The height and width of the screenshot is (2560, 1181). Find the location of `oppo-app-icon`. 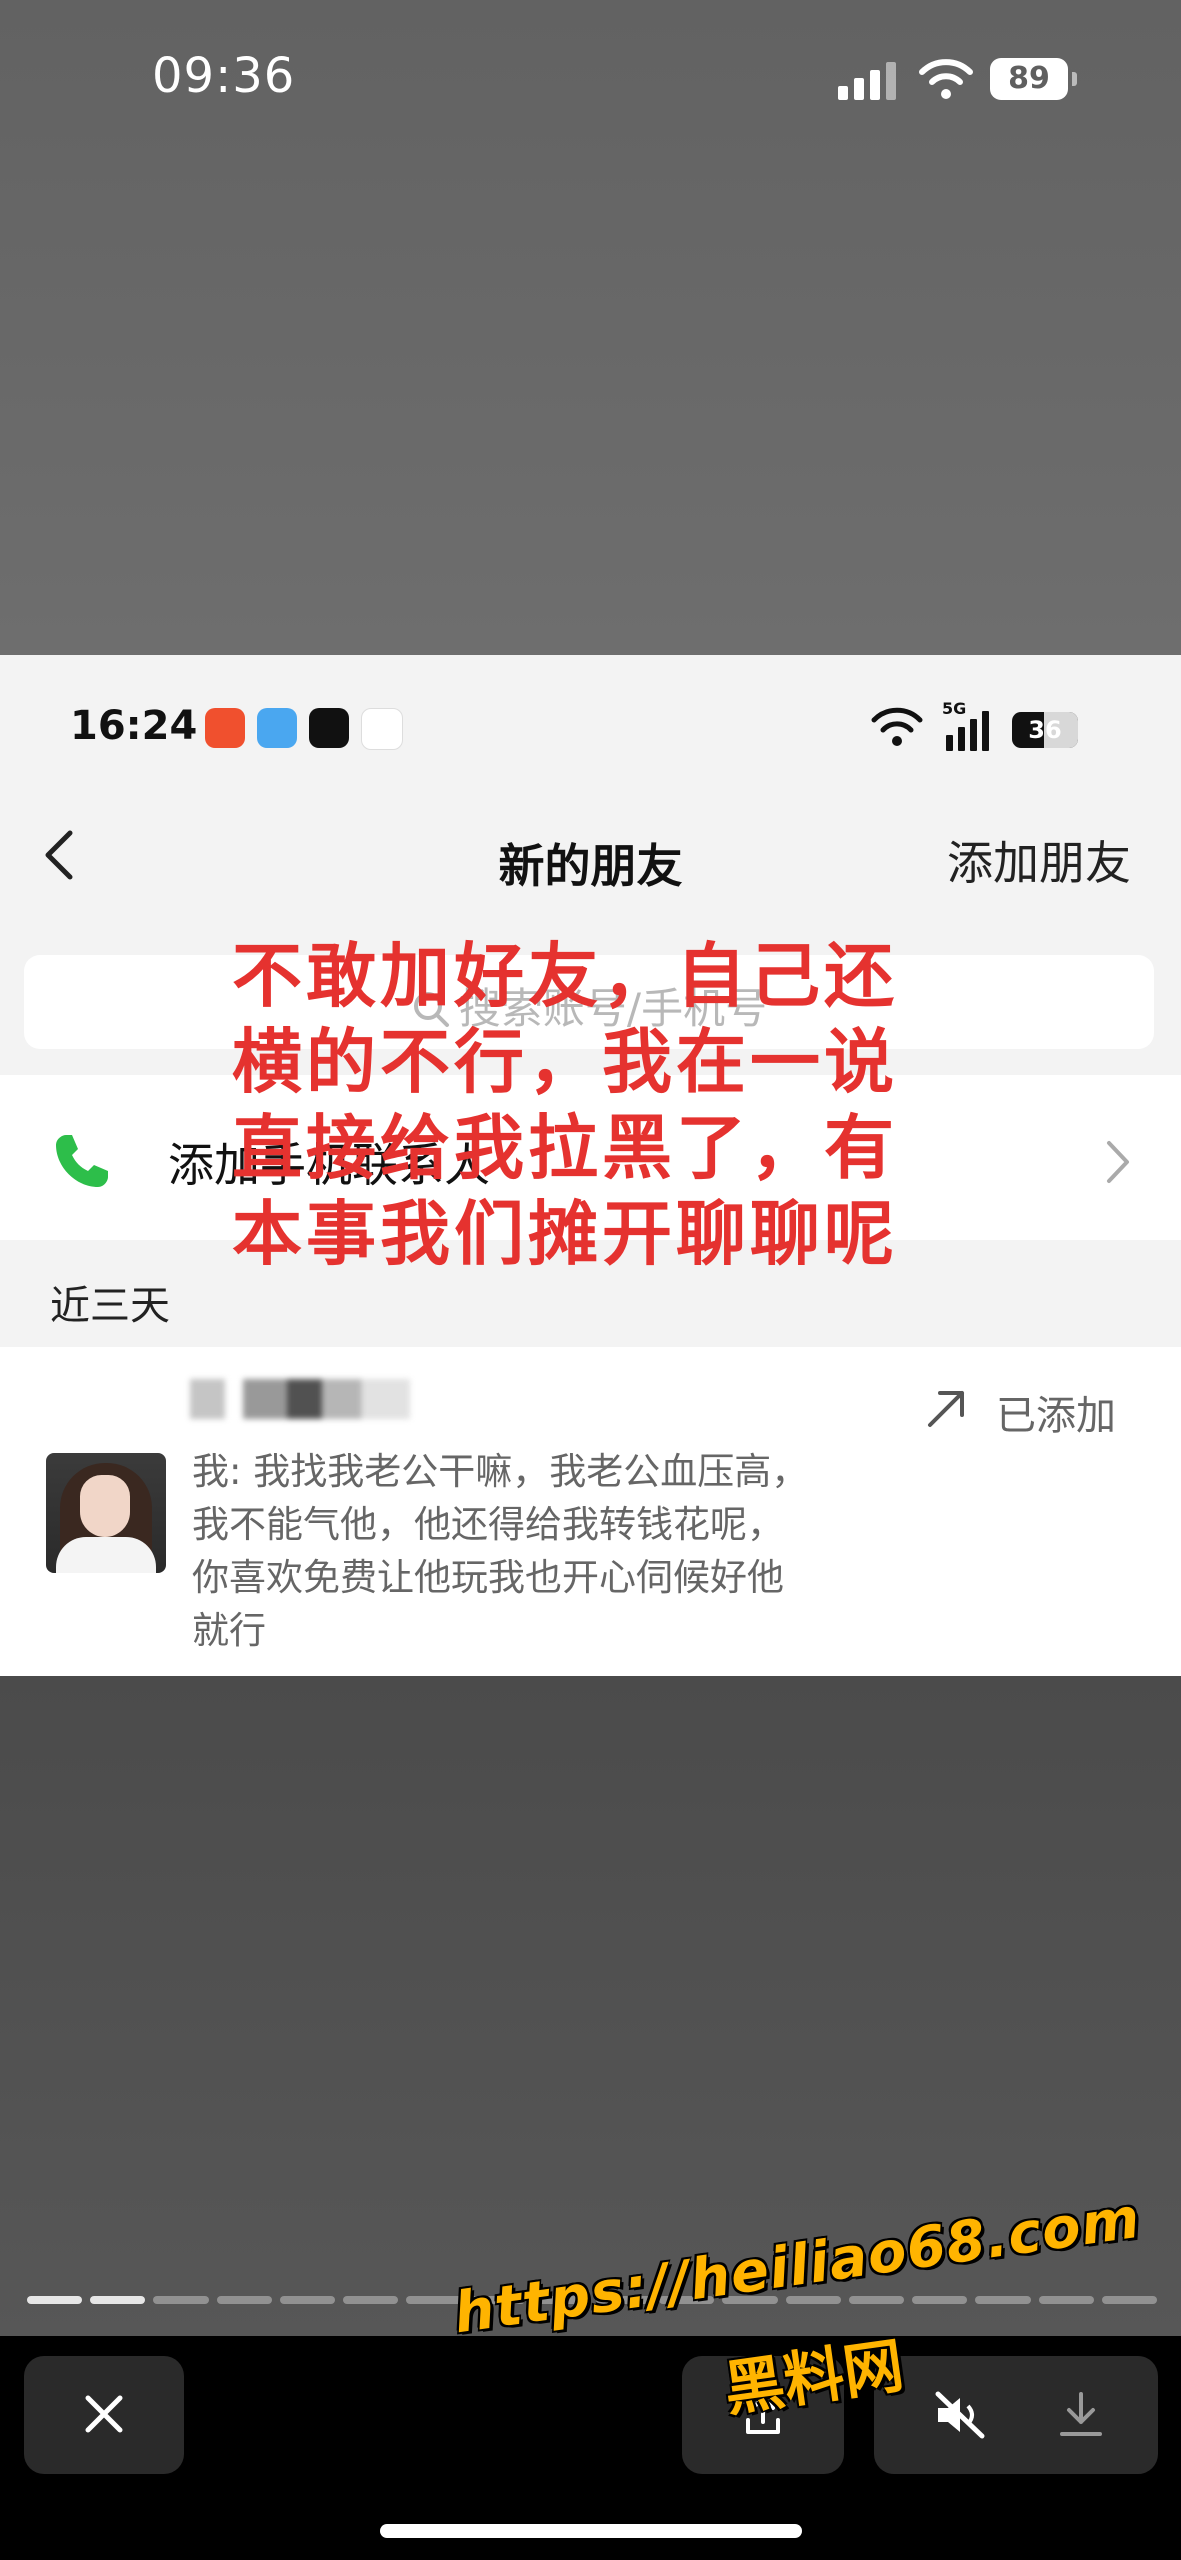

oppo-app-icon is located at coordinates (382, 729).